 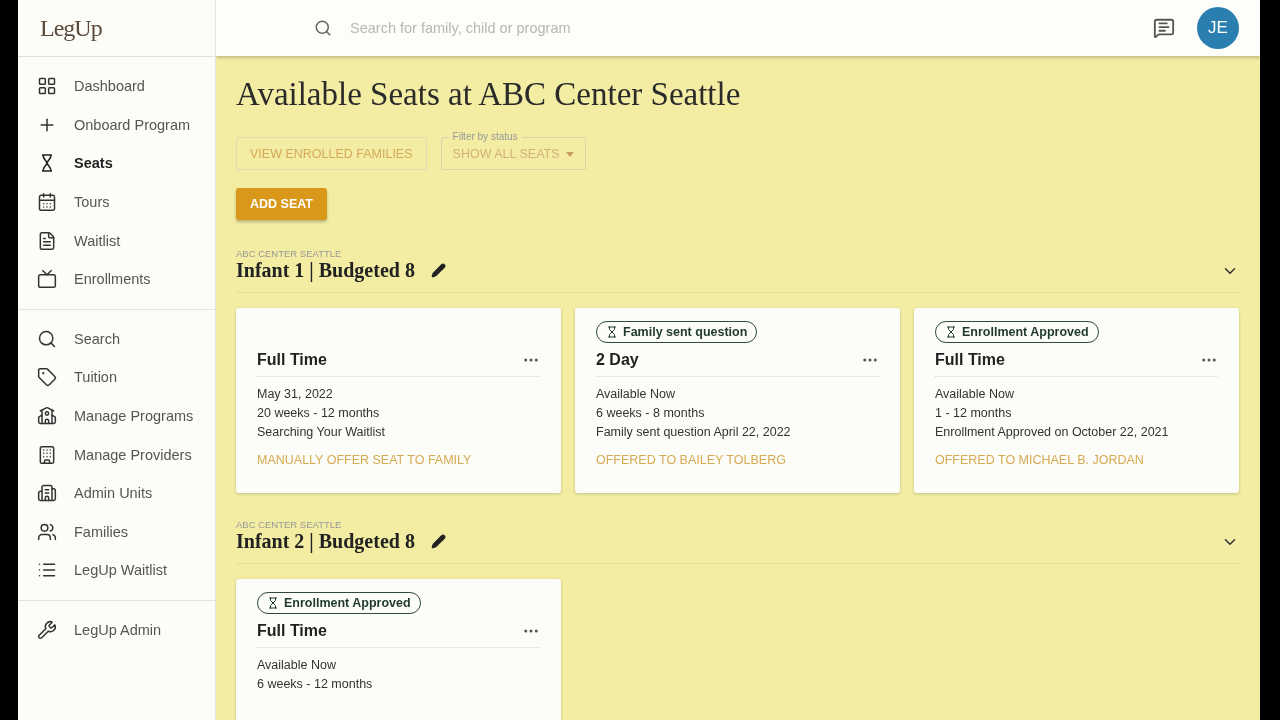 I want to click on seat-detail: 6 weeks - 8 months, so click(x=651, y=413).